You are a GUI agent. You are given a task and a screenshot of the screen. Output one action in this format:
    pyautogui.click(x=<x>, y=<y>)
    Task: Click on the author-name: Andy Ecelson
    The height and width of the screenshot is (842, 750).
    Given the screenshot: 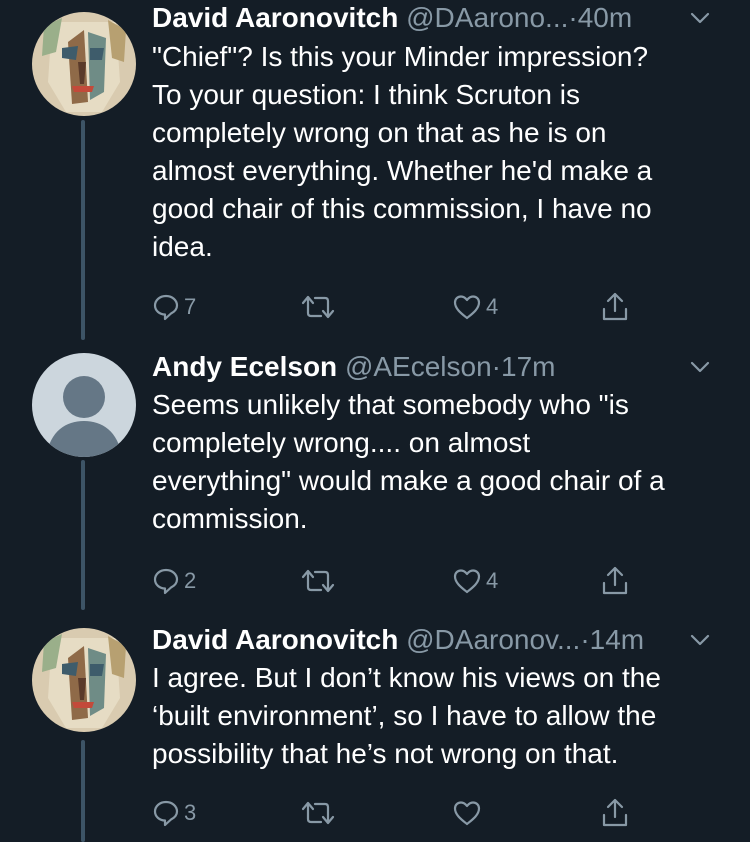 What is the action you would take?
    pyautogui.click(x=244, y=366)
    